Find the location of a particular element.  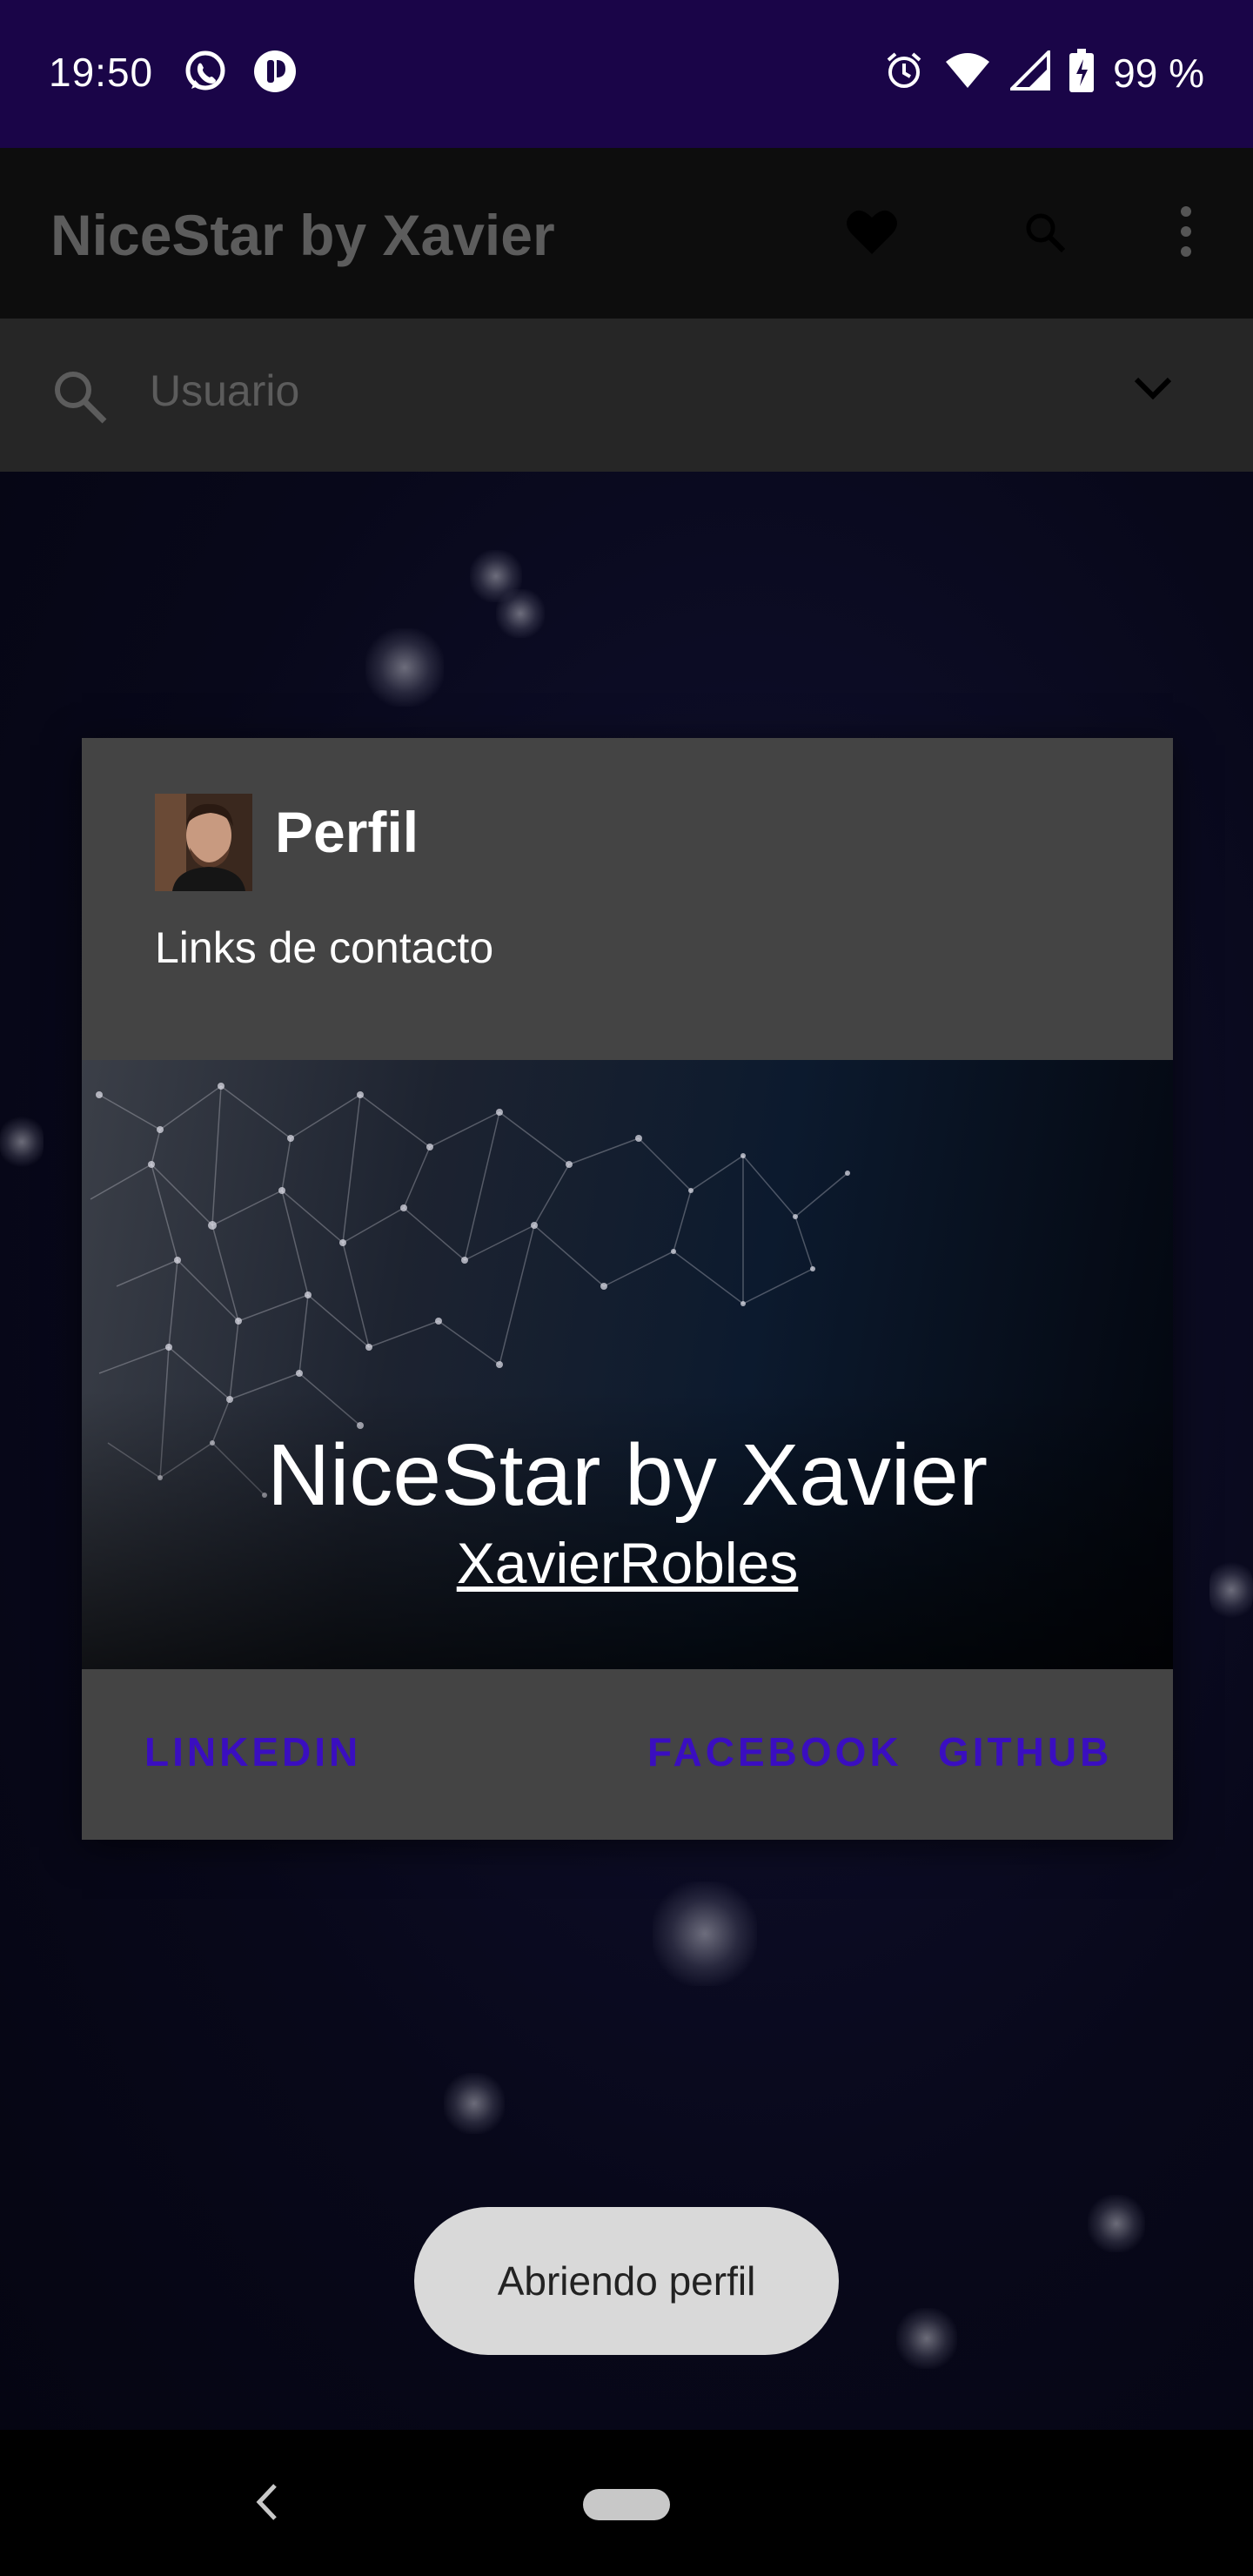

status-left-icons is located at coordinates (240, 73).